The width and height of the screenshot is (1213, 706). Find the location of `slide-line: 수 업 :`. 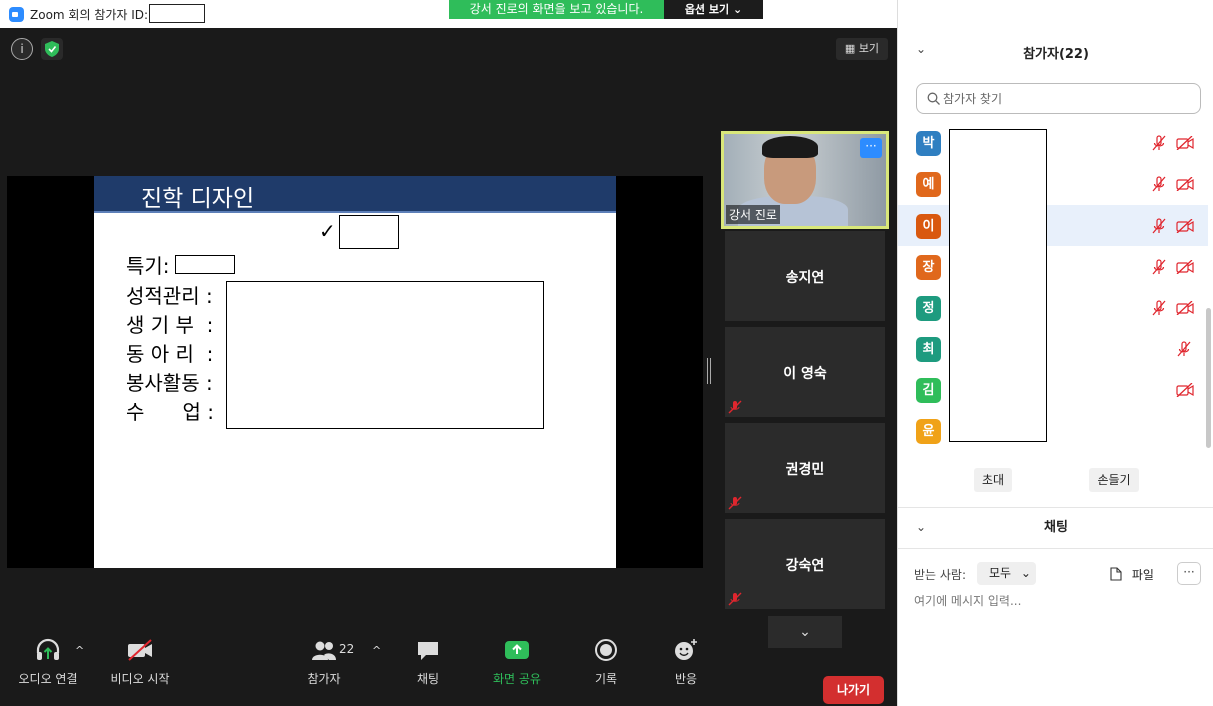

slide-line: 수 업 : is located at coordinates (170, 412).